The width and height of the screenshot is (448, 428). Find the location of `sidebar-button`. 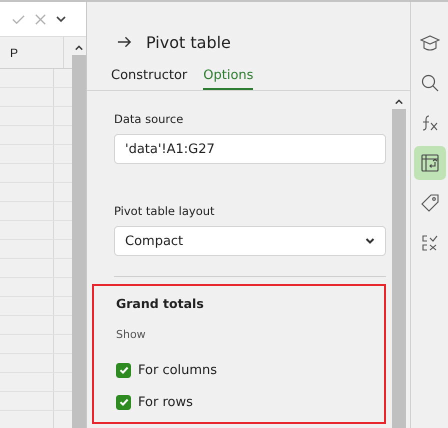

sidebar-button is located at coordinates (430, 163).